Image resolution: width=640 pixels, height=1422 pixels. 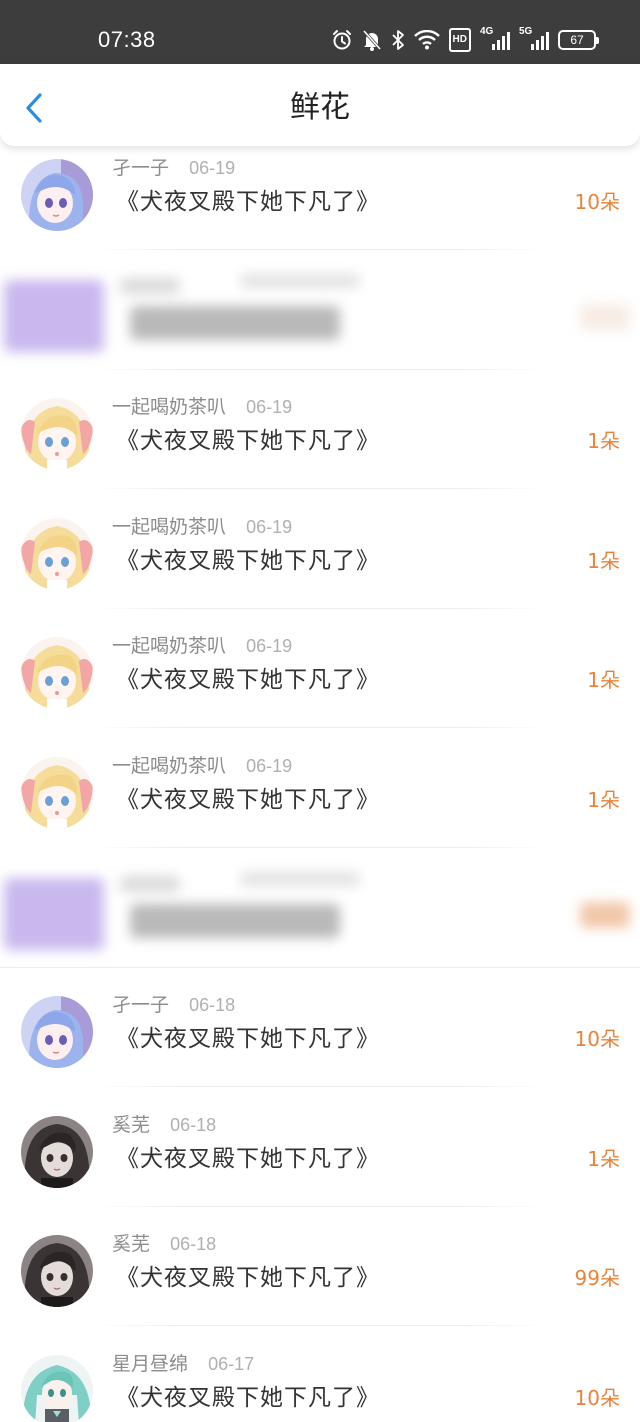 I want to click on top-app-bar: 鲜花, so click(x=320, y=105).